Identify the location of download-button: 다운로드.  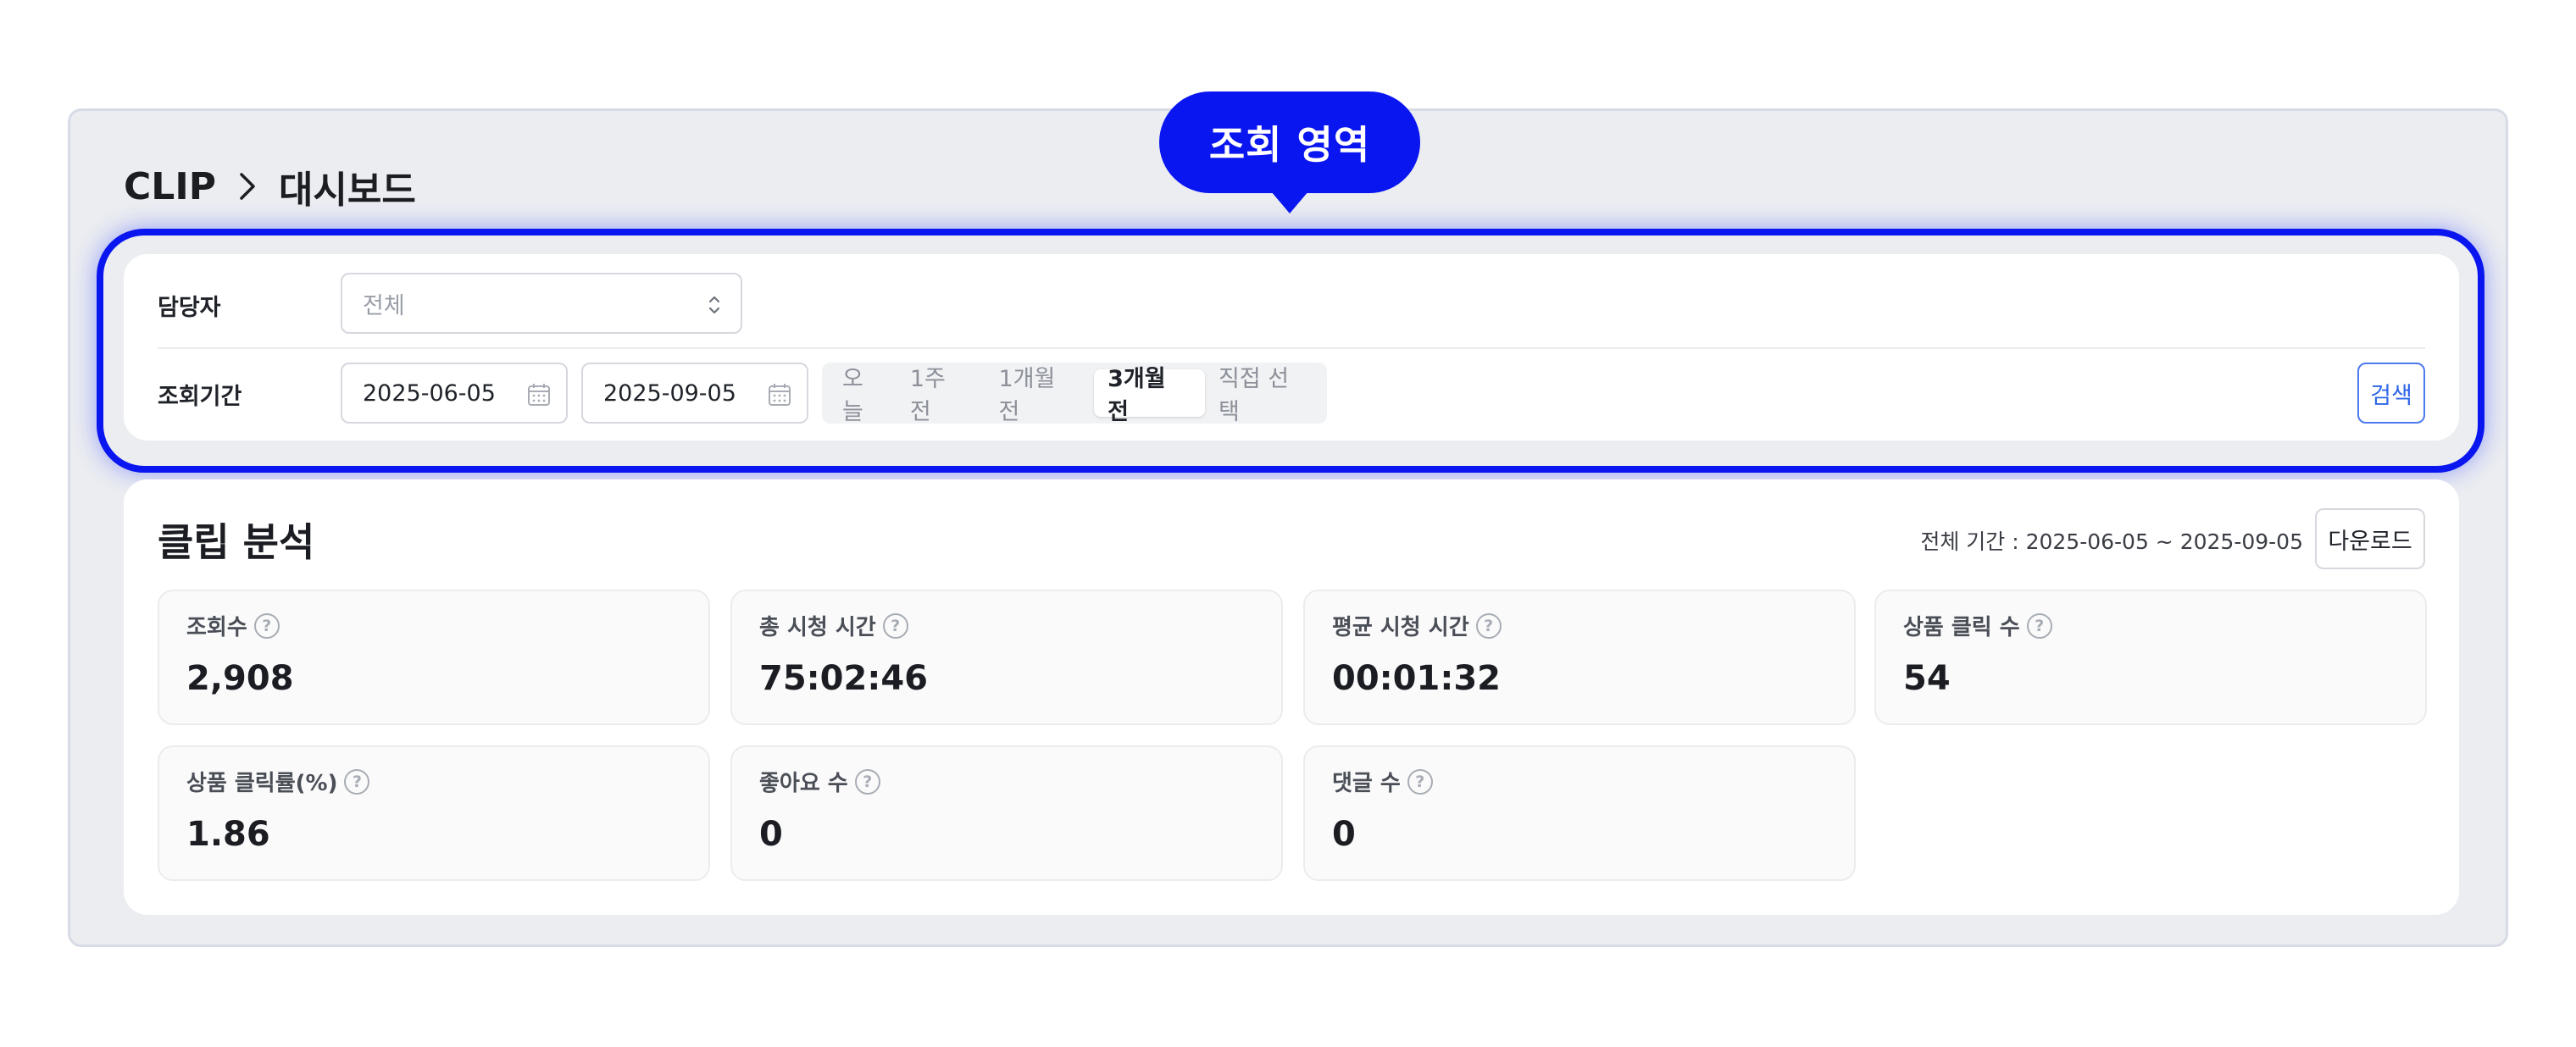
(2370, 538).